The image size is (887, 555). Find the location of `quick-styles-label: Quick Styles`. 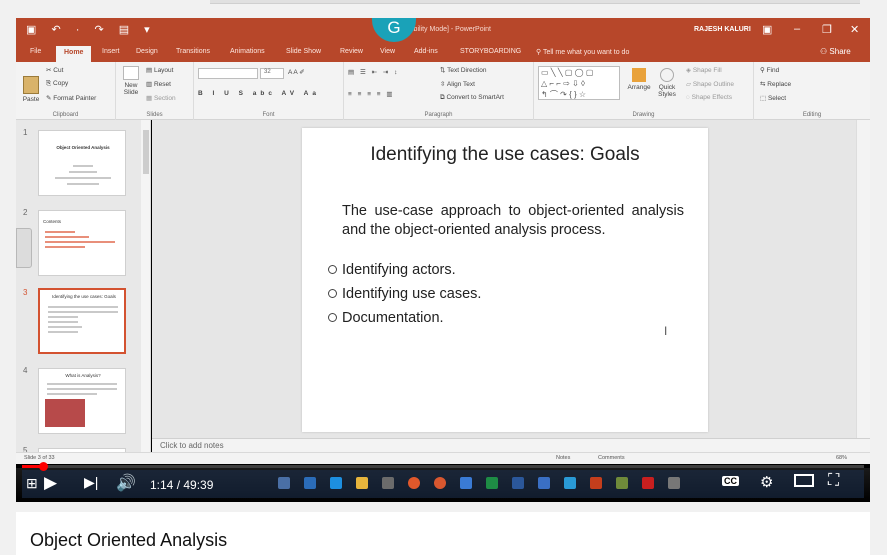

quick-styles-label: Quick Styles is located at coordinates (667, 91).